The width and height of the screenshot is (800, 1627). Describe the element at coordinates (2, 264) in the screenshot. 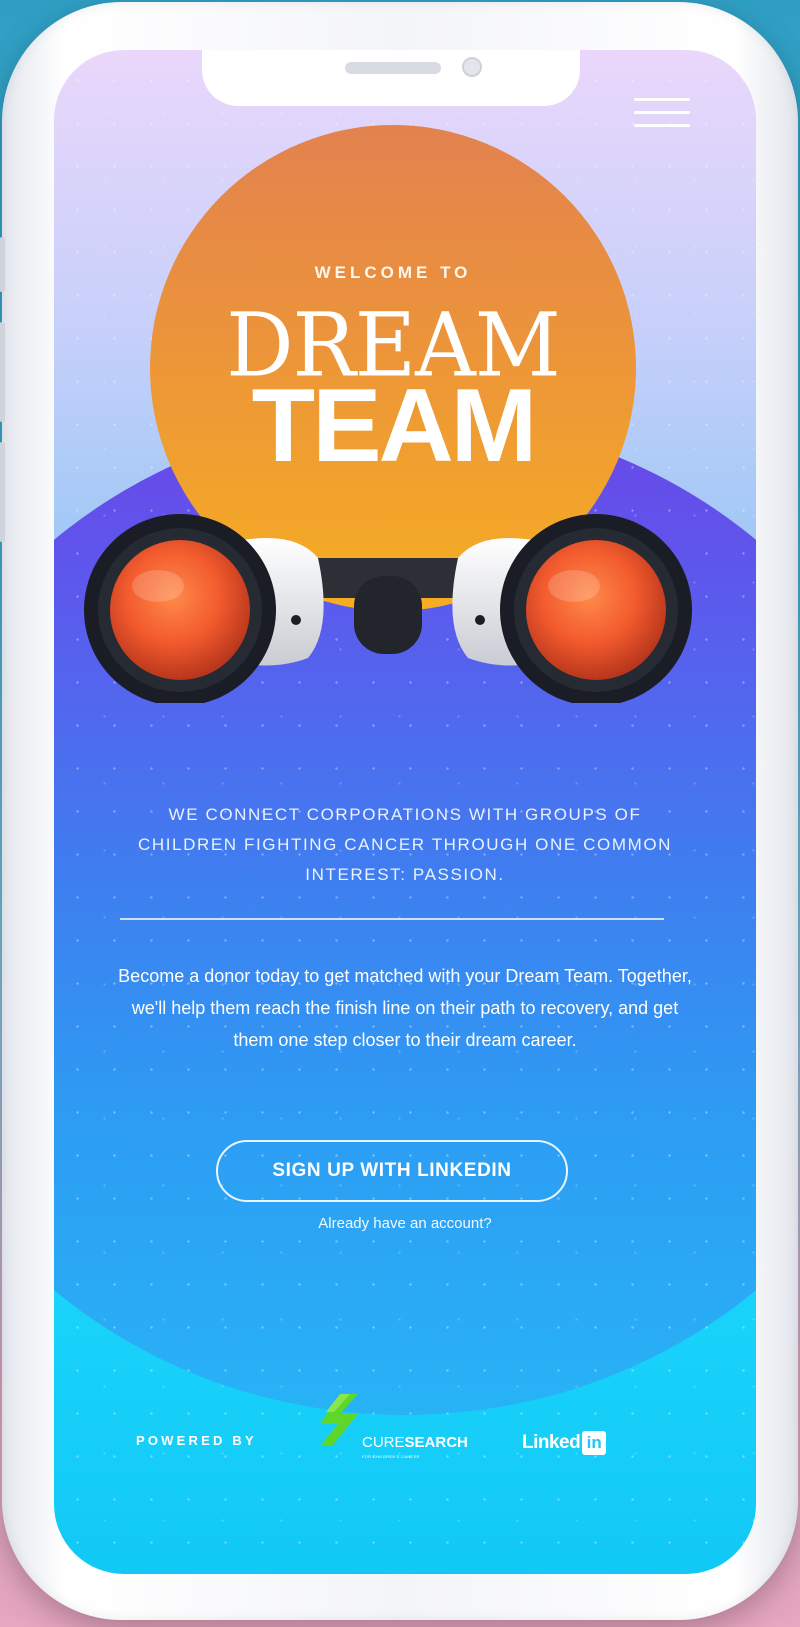

I see `phone-side-button` at that location.